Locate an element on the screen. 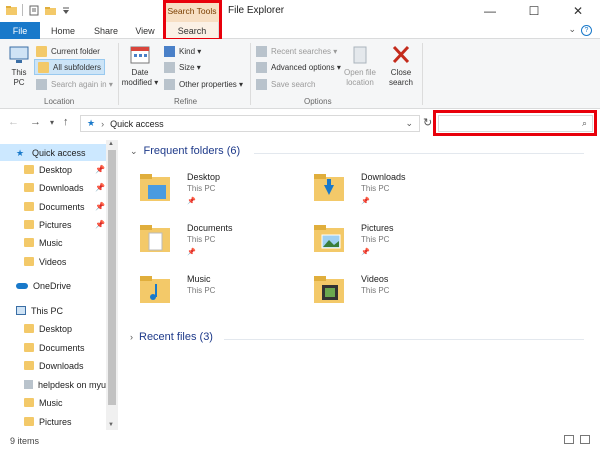 The image size is (600, 449). help-icon: ? is located at coordinates (586, 30).